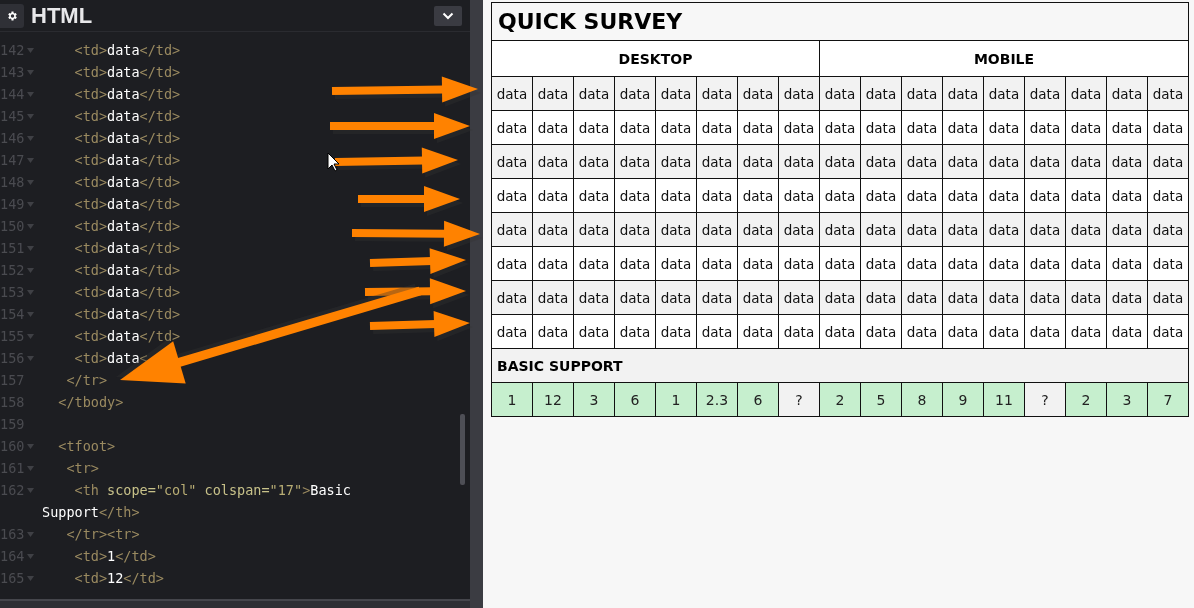 This screenshot has width=1194, height=608. What do you see at coordinates (118, 578) in the screenshot?
I see `code-line: <td>12</td>` at bounding box center [118, 578].